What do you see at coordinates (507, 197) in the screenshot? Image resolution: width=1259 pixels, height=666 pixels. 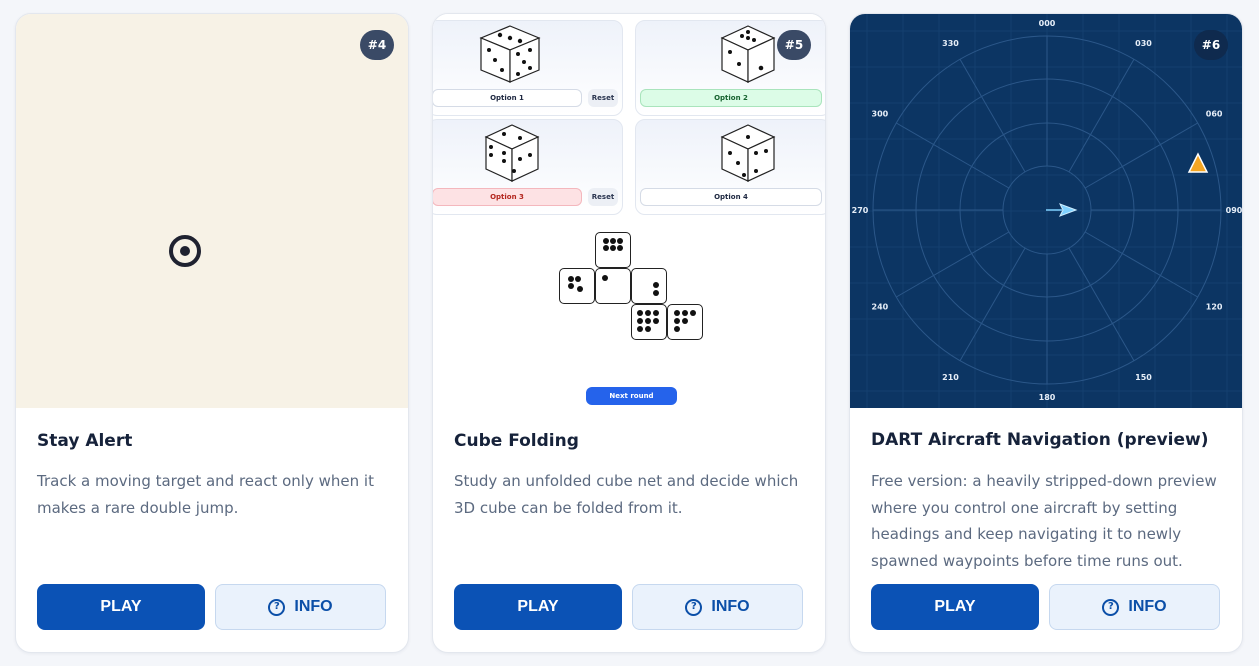 I see `option-3-button: Option 3` at bounding box center [507, 197].